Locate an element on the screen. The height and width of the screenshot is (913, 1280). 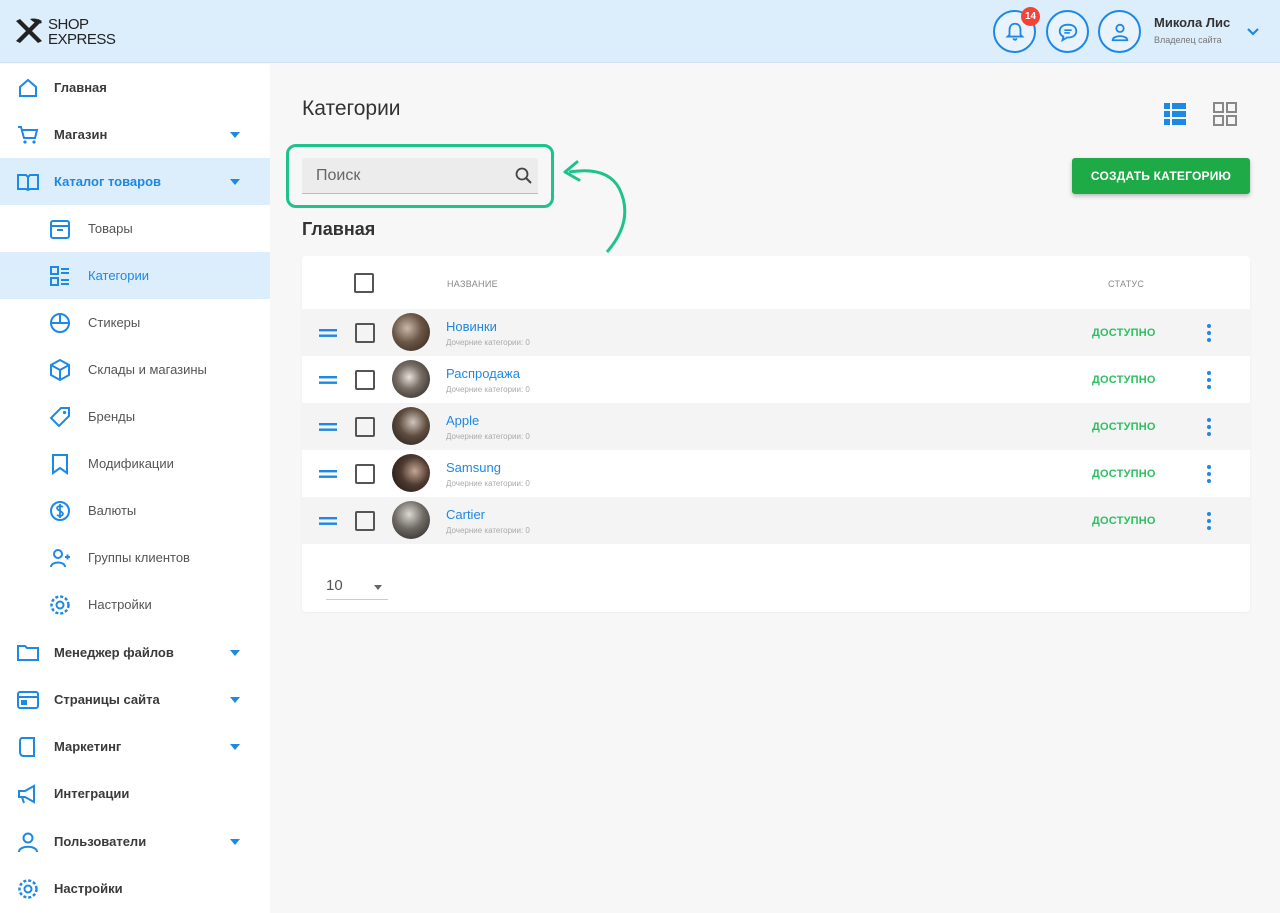
dollar-icon is located at coordinates (60, 510).